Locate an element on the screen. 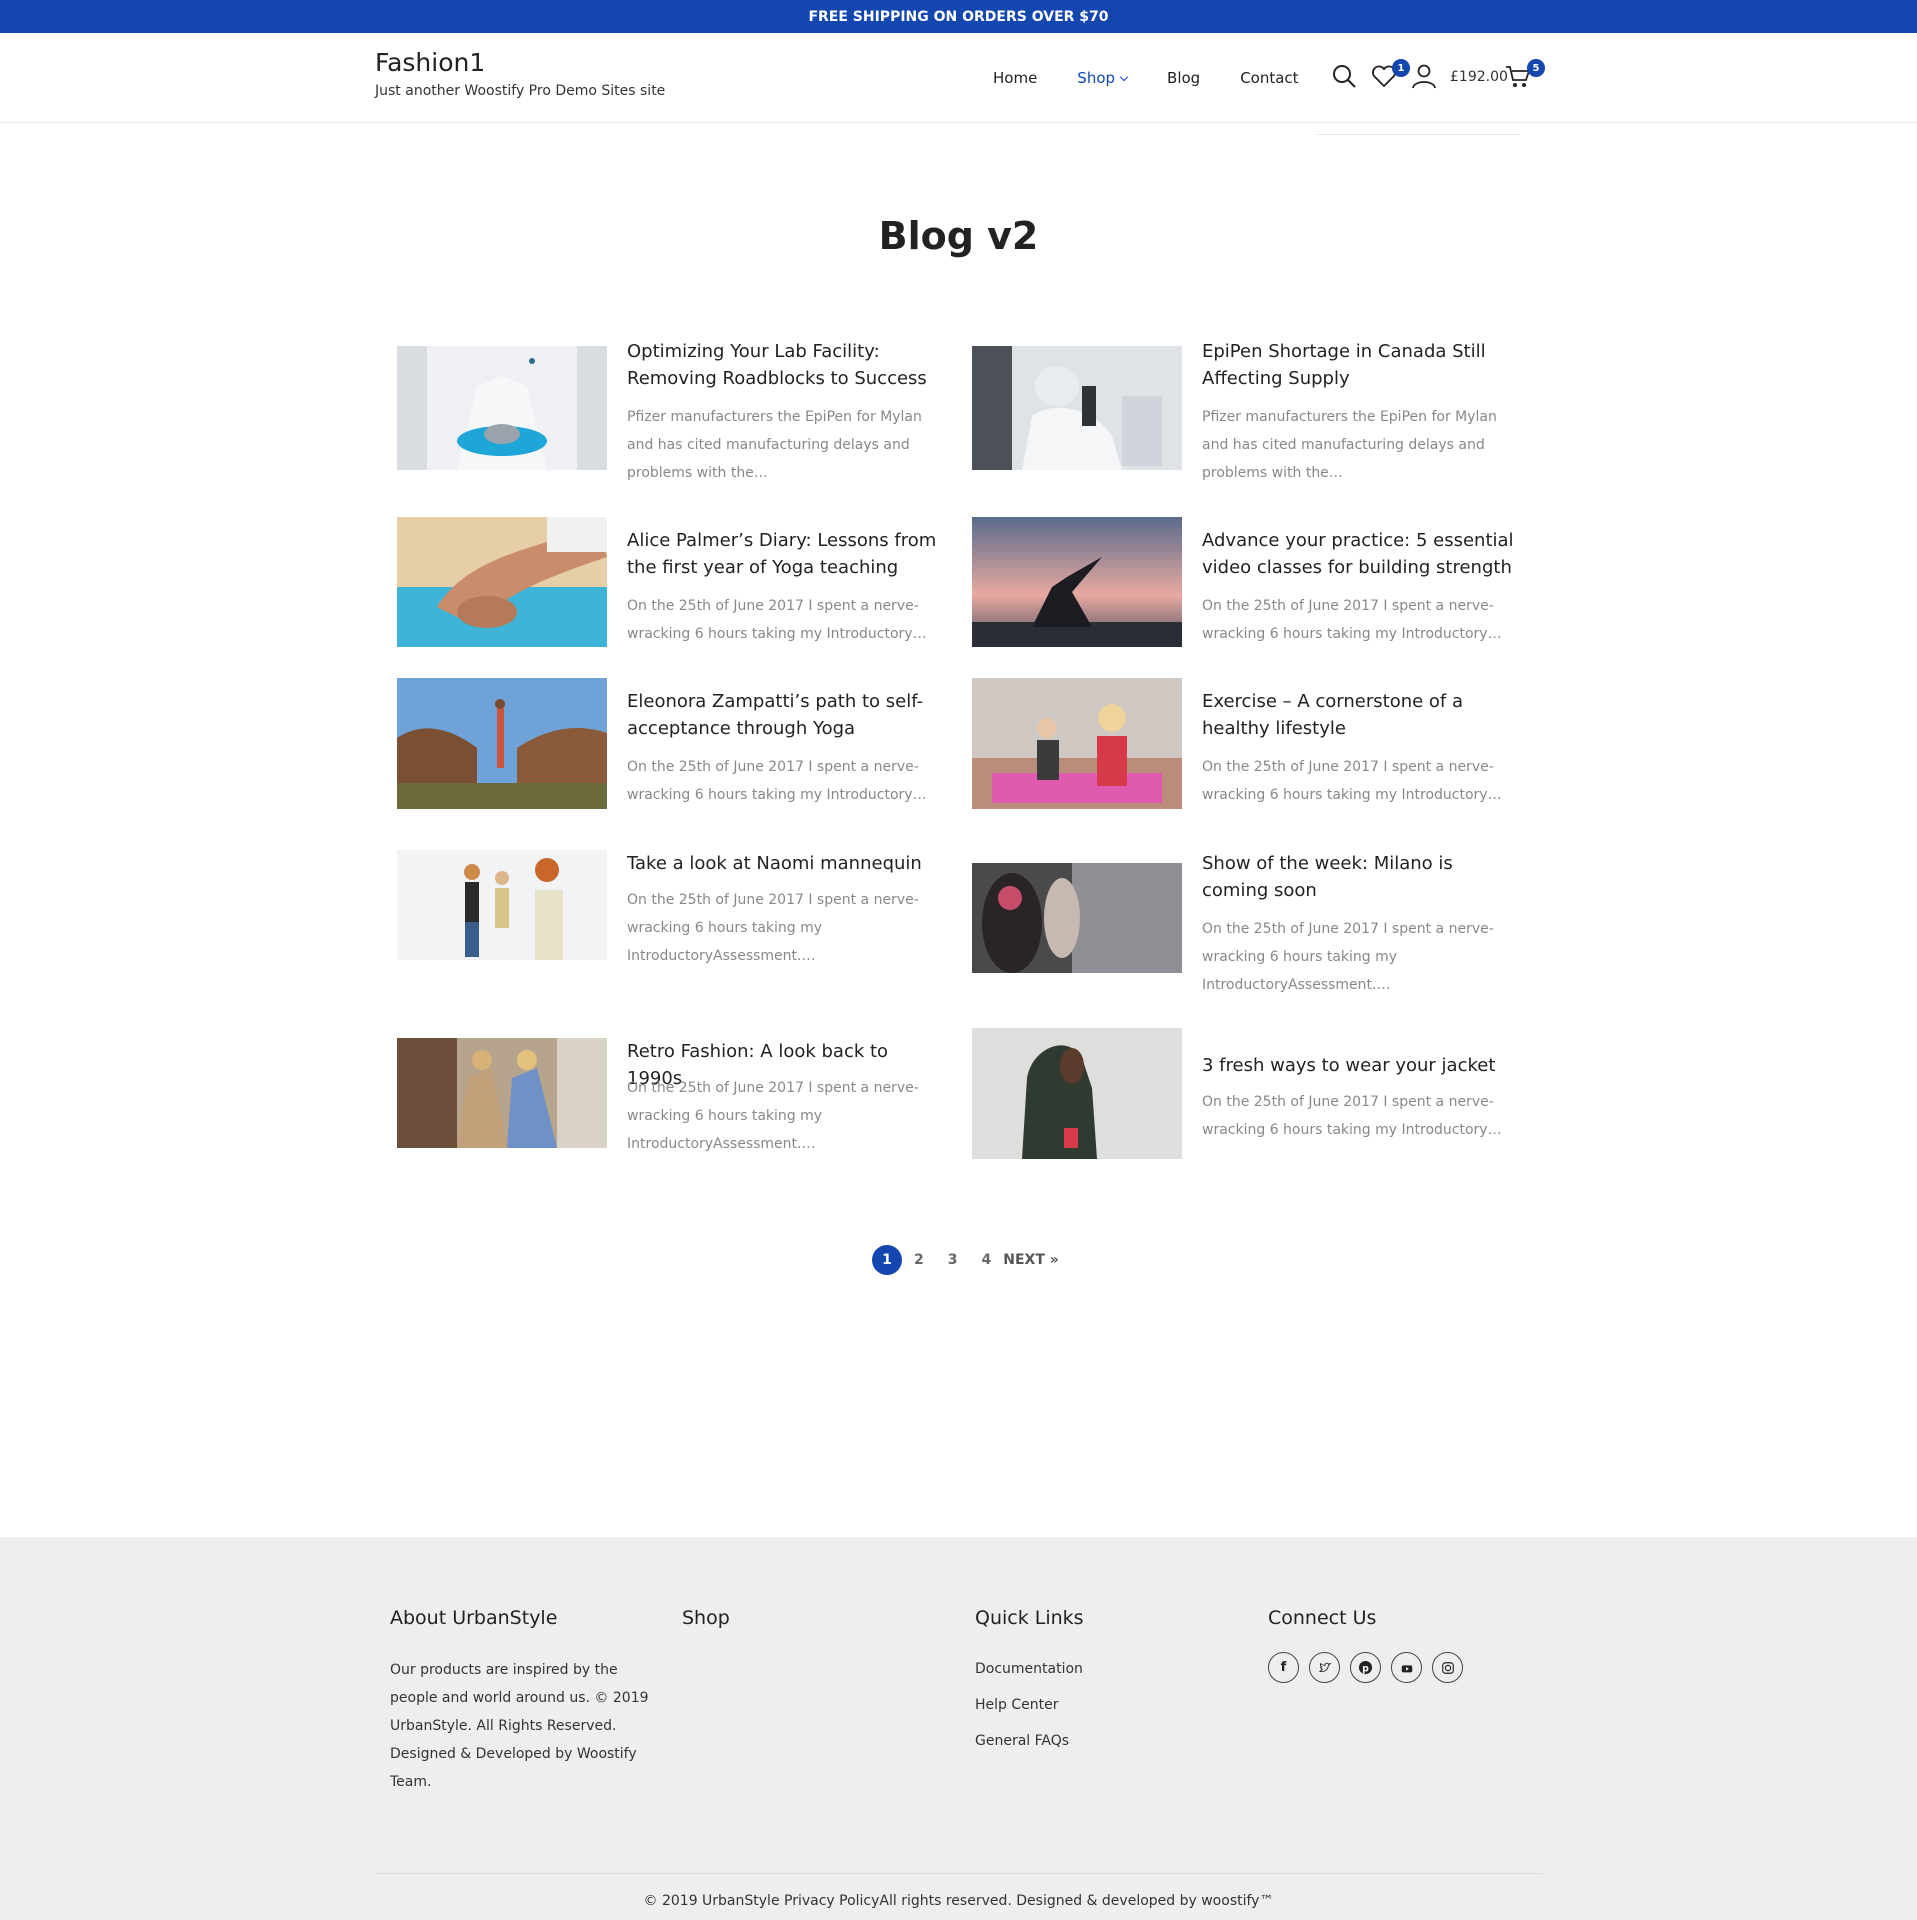  jacket-image is located at coordinates (1077, 1093).